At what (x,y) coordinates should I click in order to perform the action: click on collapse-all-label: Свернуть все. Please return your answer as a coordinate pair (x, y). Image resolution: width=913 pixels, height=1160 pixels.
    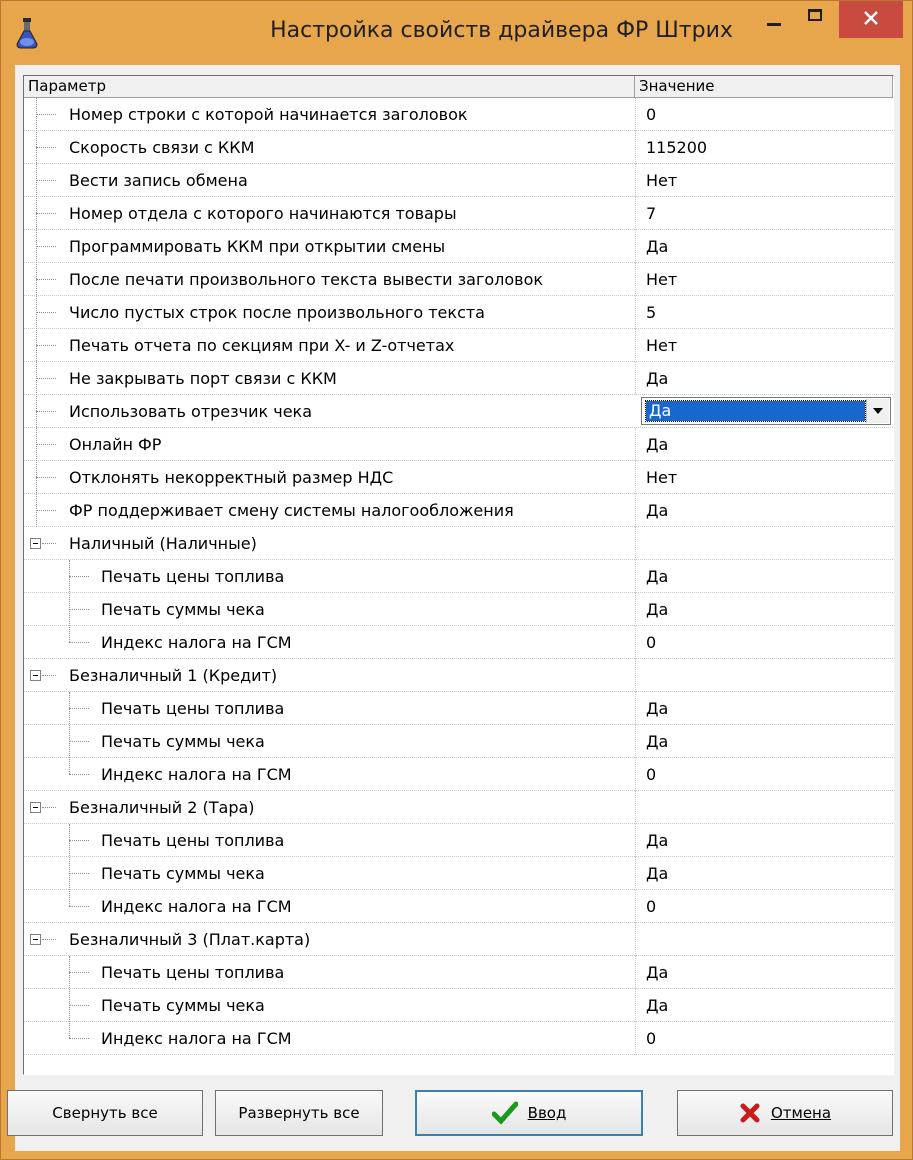
    Looking at the image, I should click on (105, 1113).